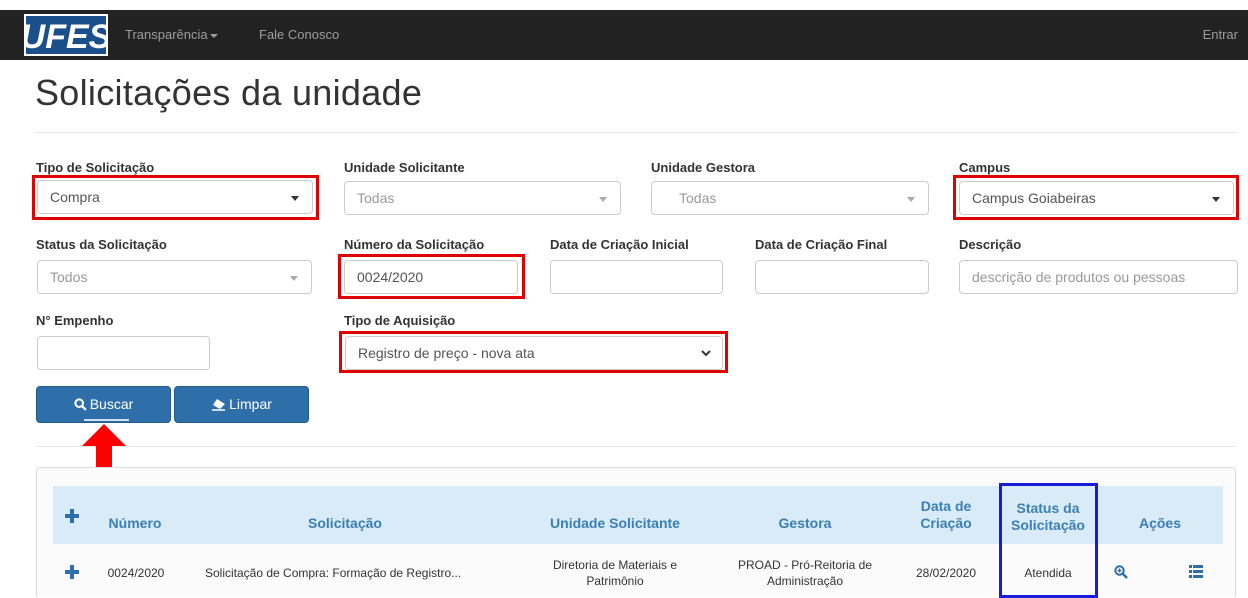  I want to click on login-link: Entrar, so click(1220, 34).